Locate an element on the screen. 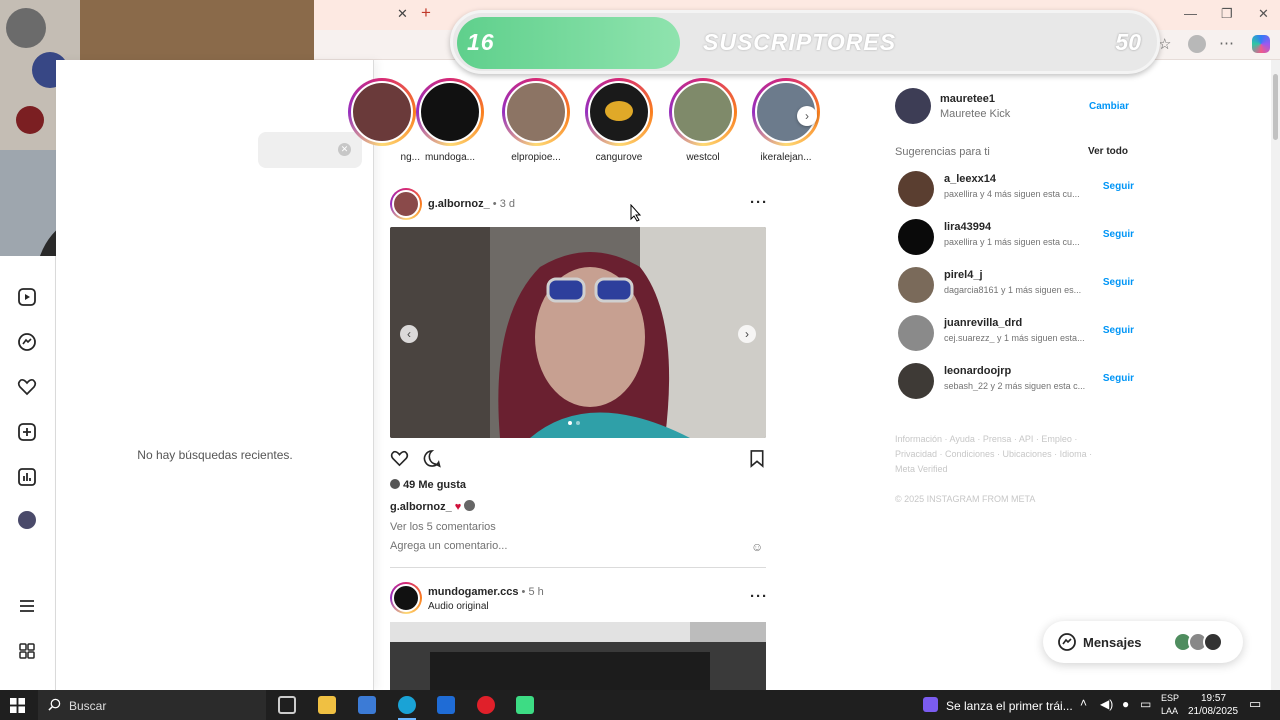 The width and height of the screenshot is (1280, 720). more-menu-icon: ⋯ is located at coordinates (1226, 43).